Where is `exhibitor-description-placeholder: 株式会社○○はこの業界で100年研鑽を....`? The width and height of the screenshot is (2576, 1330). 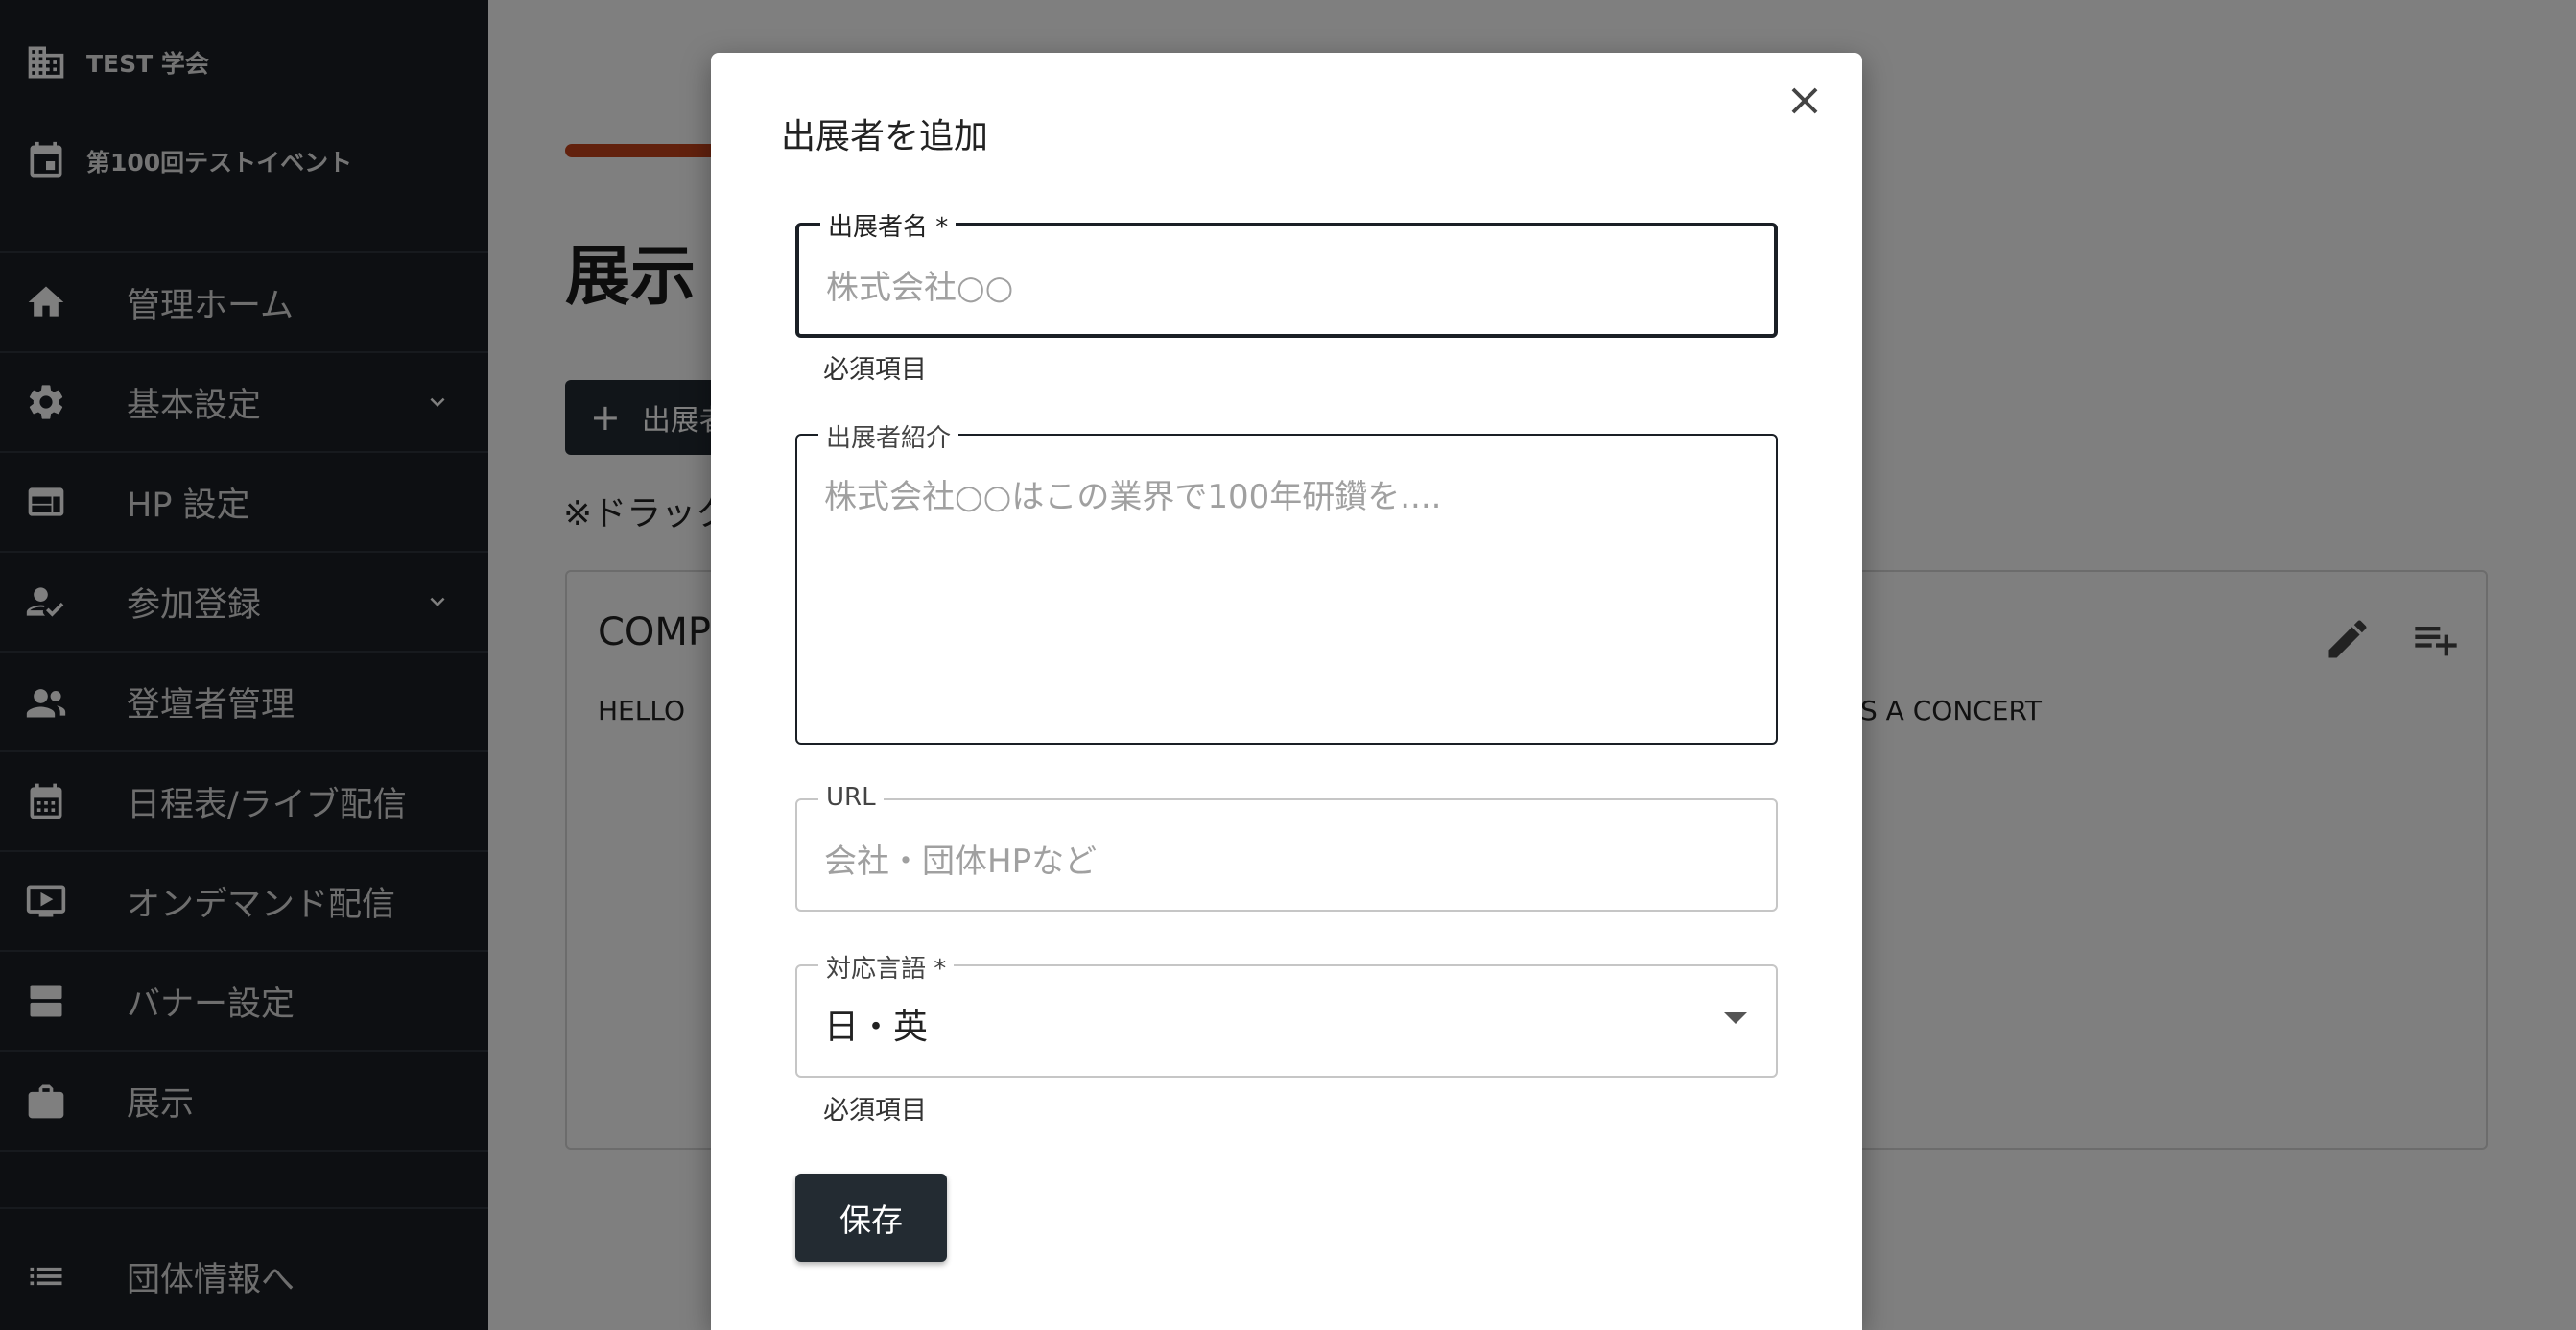
exhibitor-description-placeholder: 株式会社○○はこの業界で100年研鑽を.... is located at coordinates (1133, 497).